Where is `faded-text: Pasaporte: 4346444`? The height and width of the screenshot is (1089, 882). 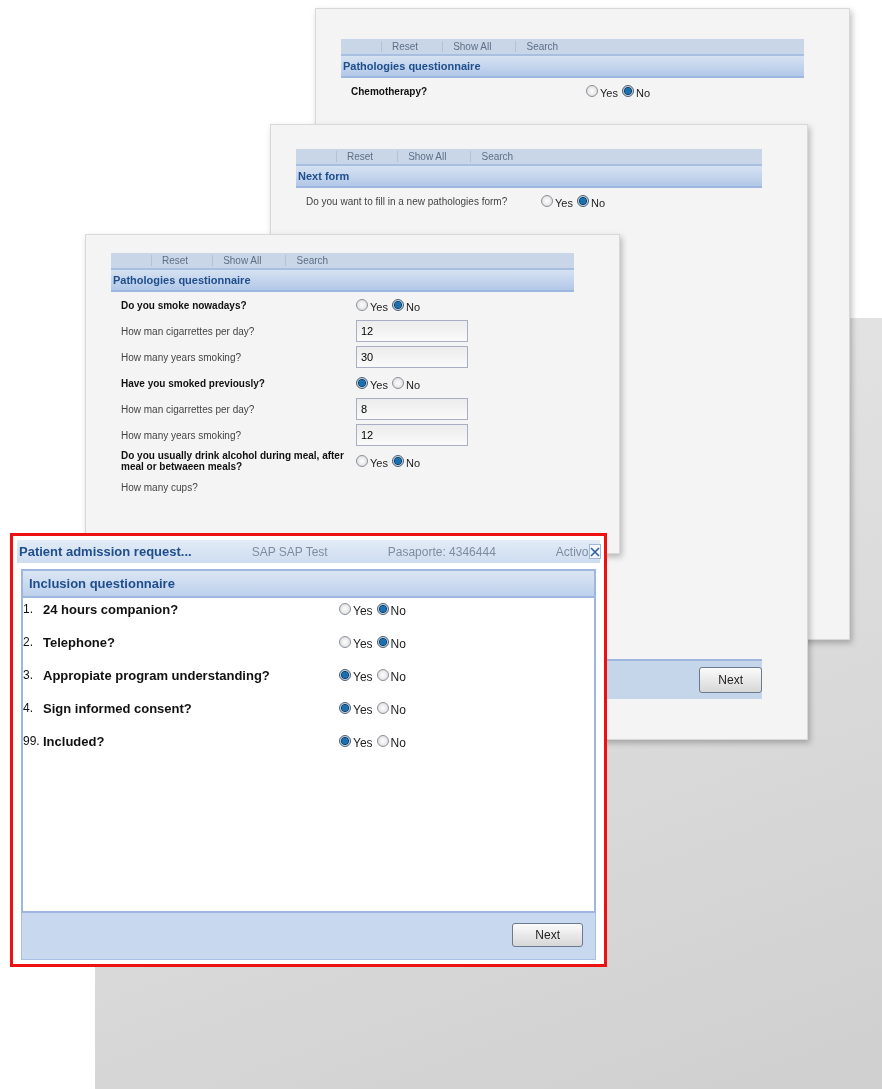
faded-text: Pasaporte: 4346444 is located at coordinates (441, 551).